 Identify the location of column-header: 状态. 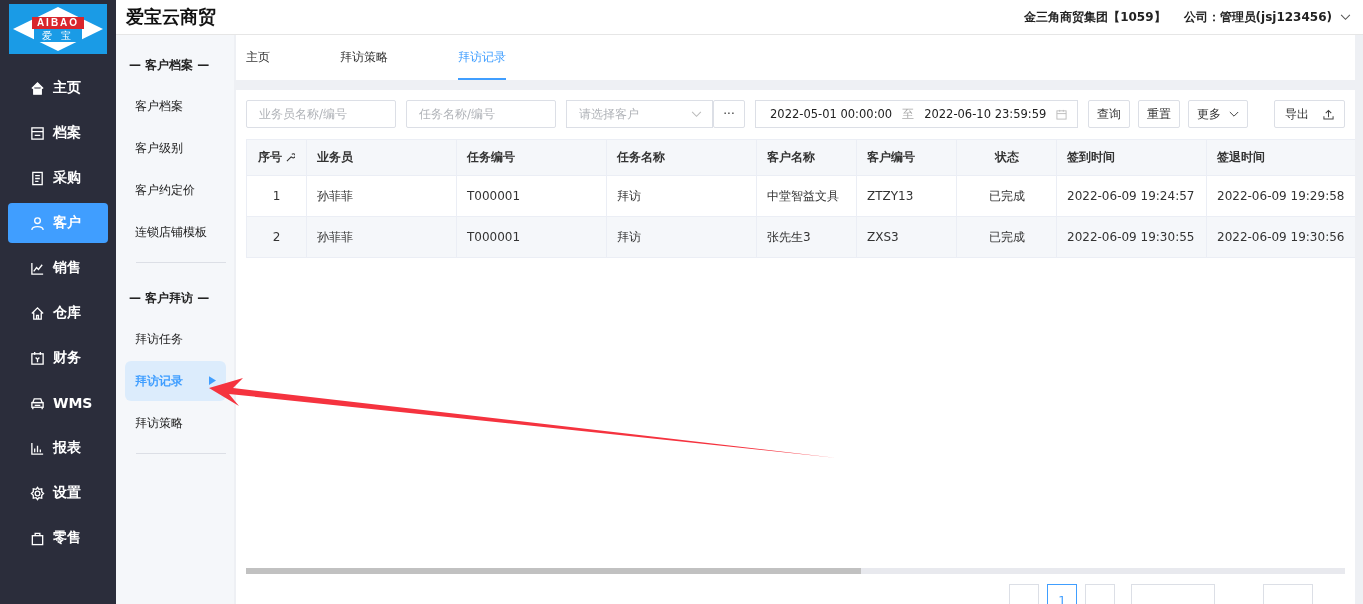
(1006, 157).